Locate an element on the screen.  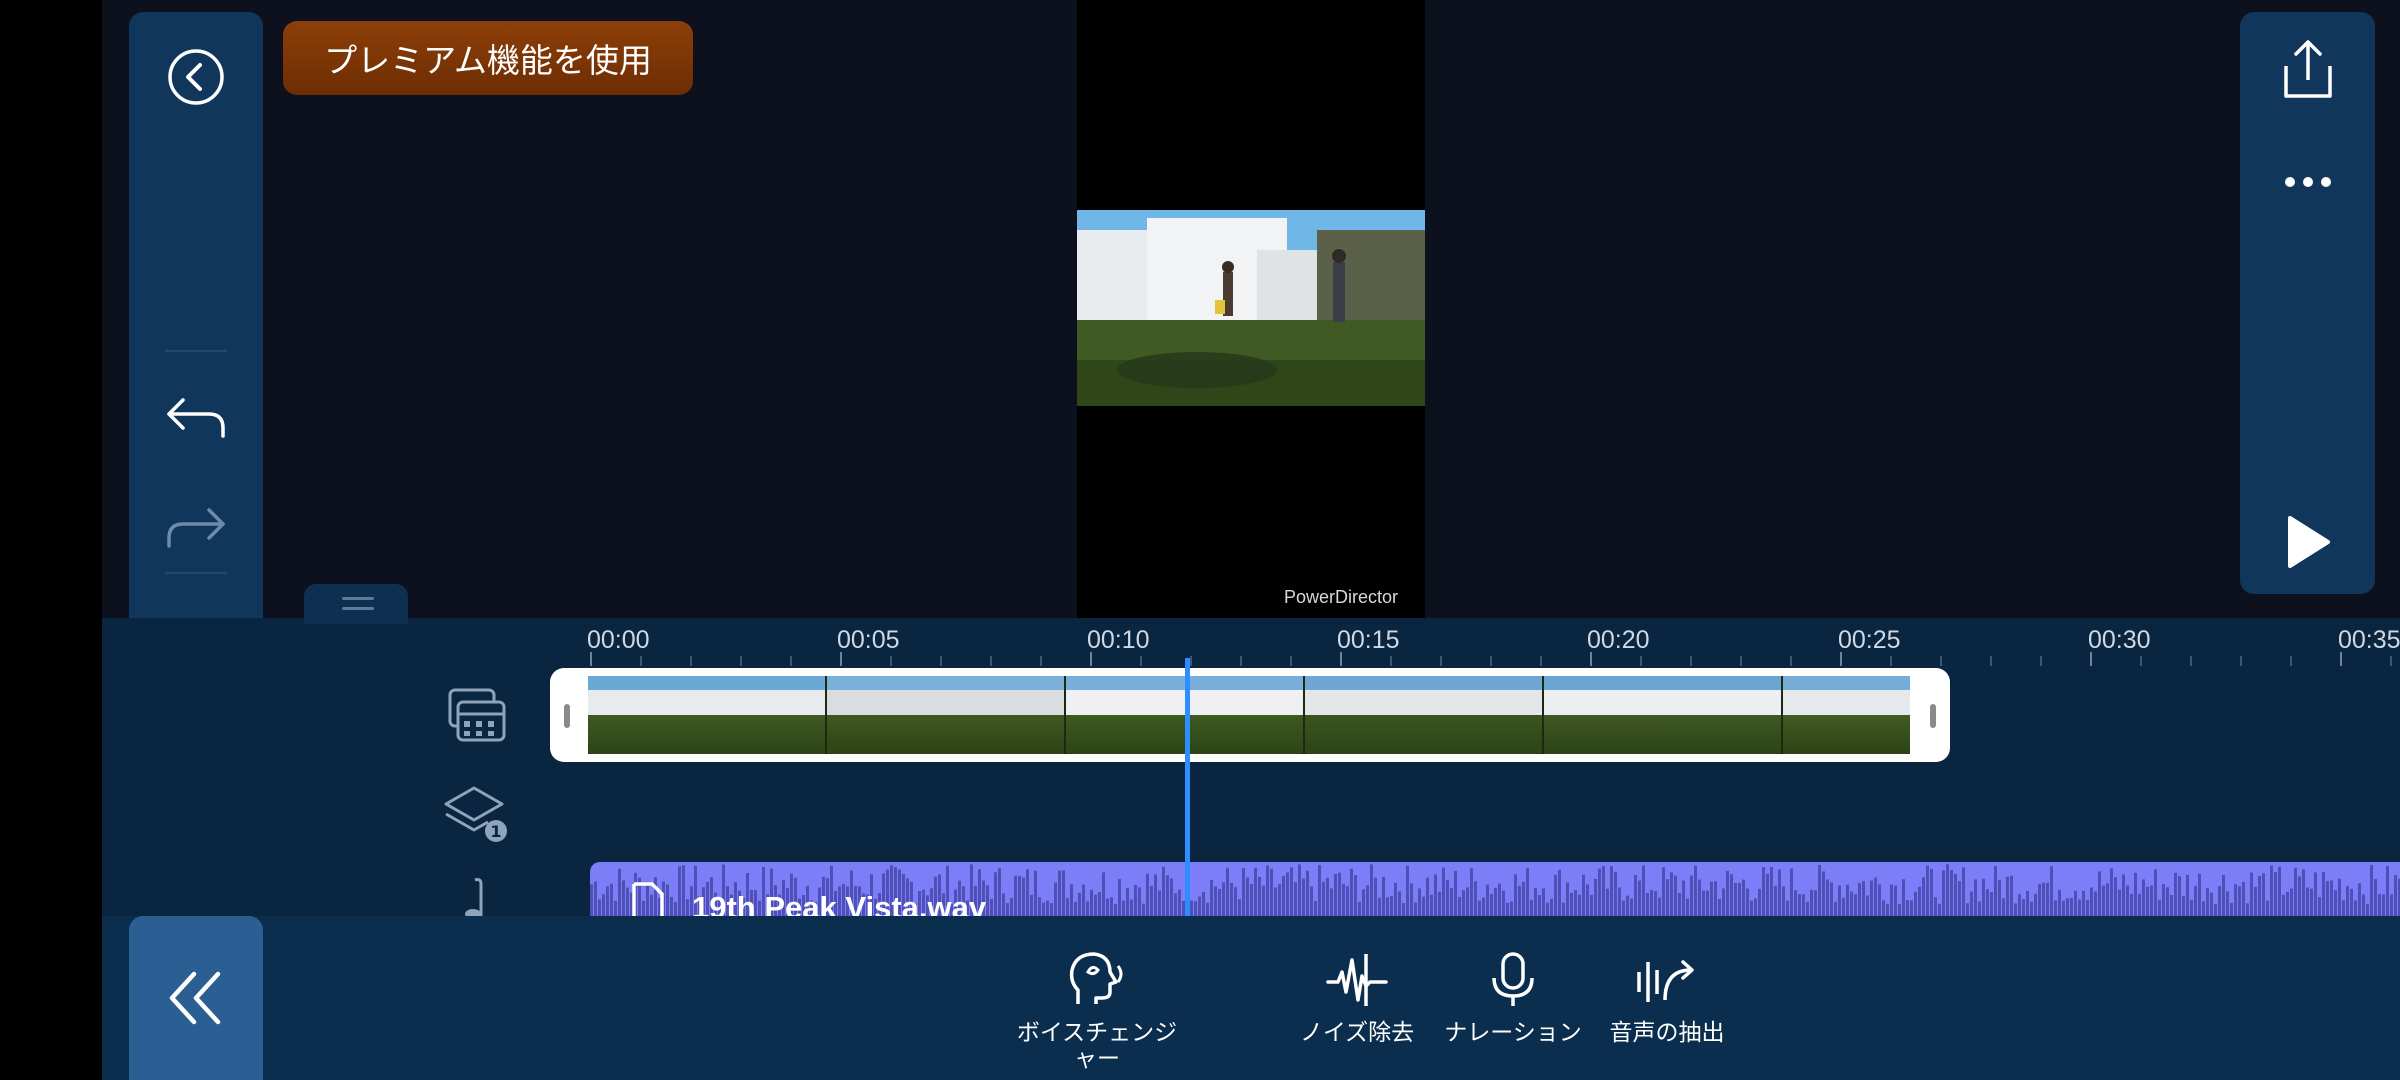
back-button is located at coordinates (196, 77).